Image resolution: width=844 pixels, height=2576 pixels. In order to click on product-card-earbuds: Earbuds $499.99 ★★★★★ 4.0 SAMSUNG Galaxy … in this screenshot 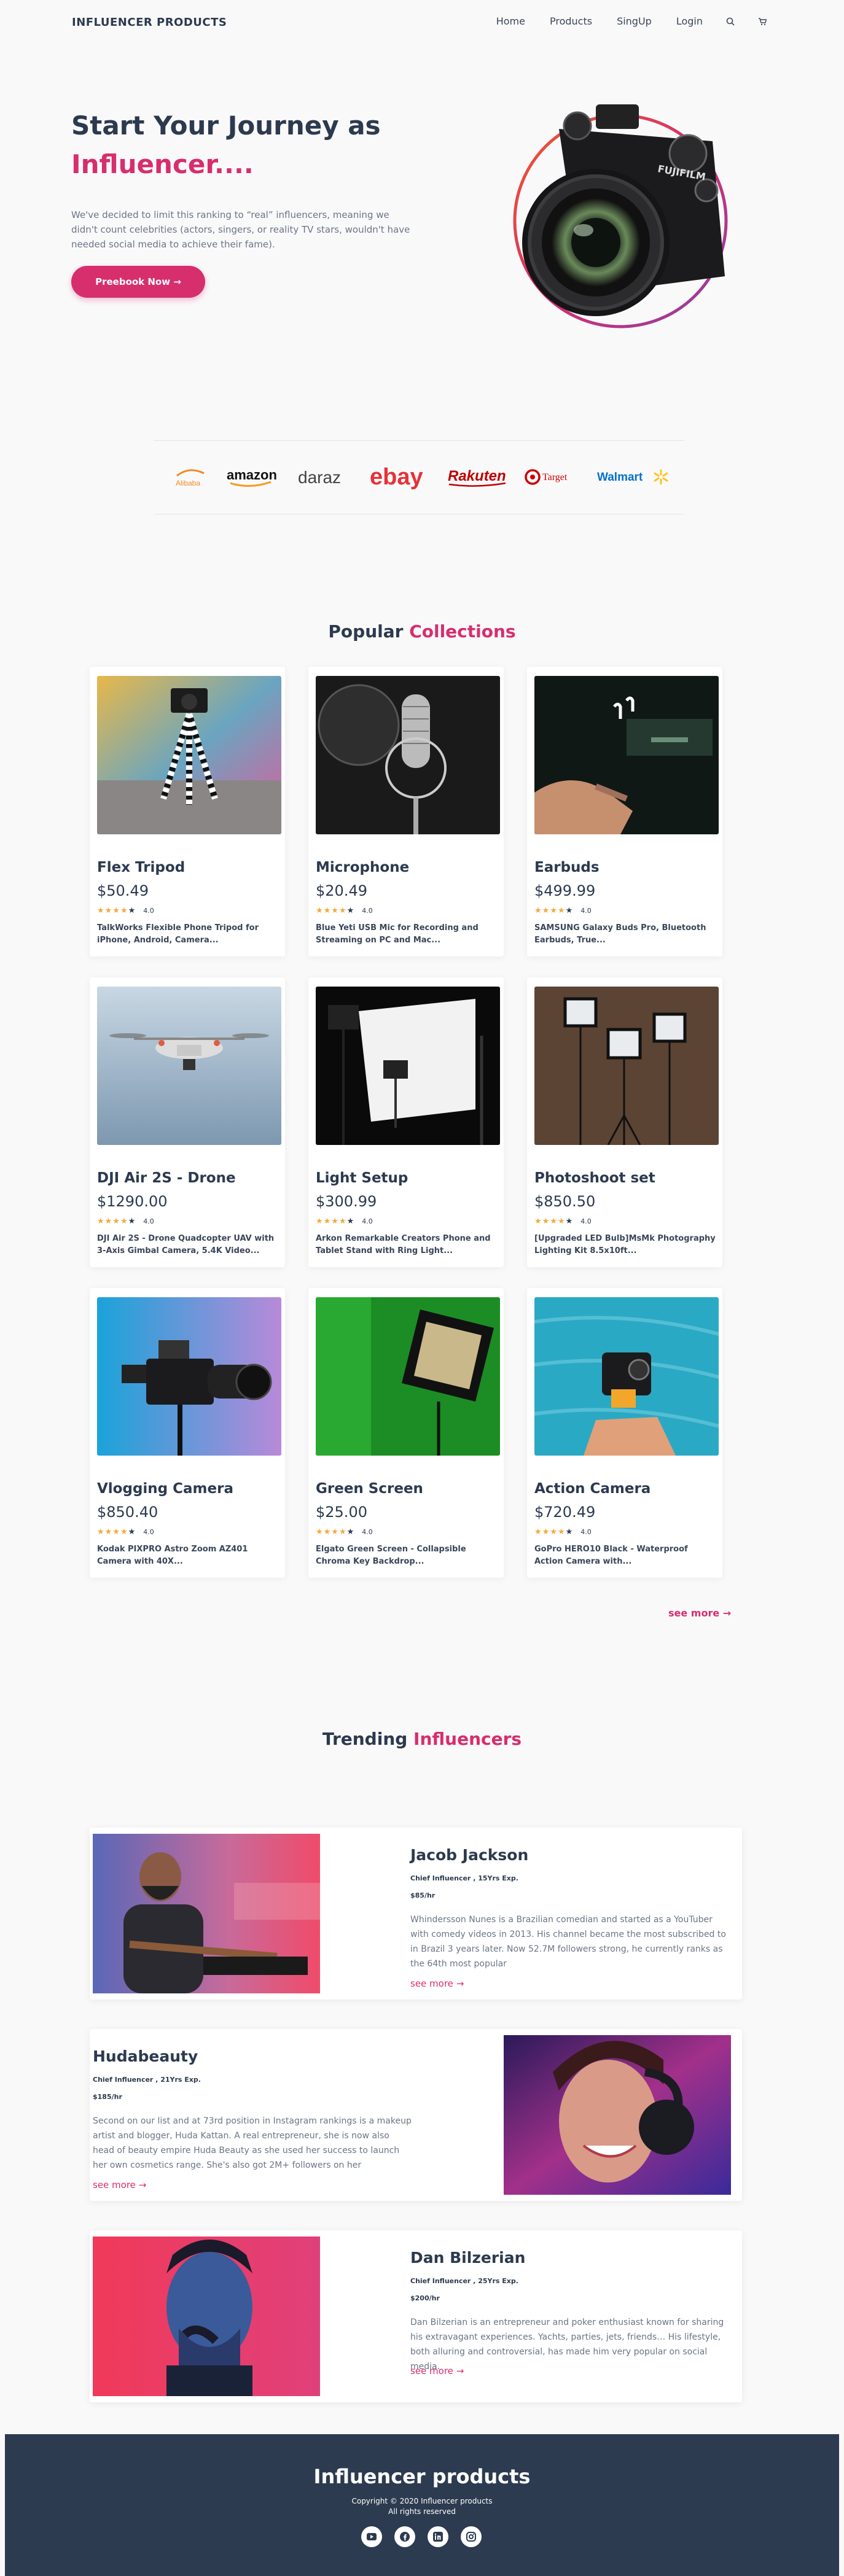, I will do `click(624, 811)`.